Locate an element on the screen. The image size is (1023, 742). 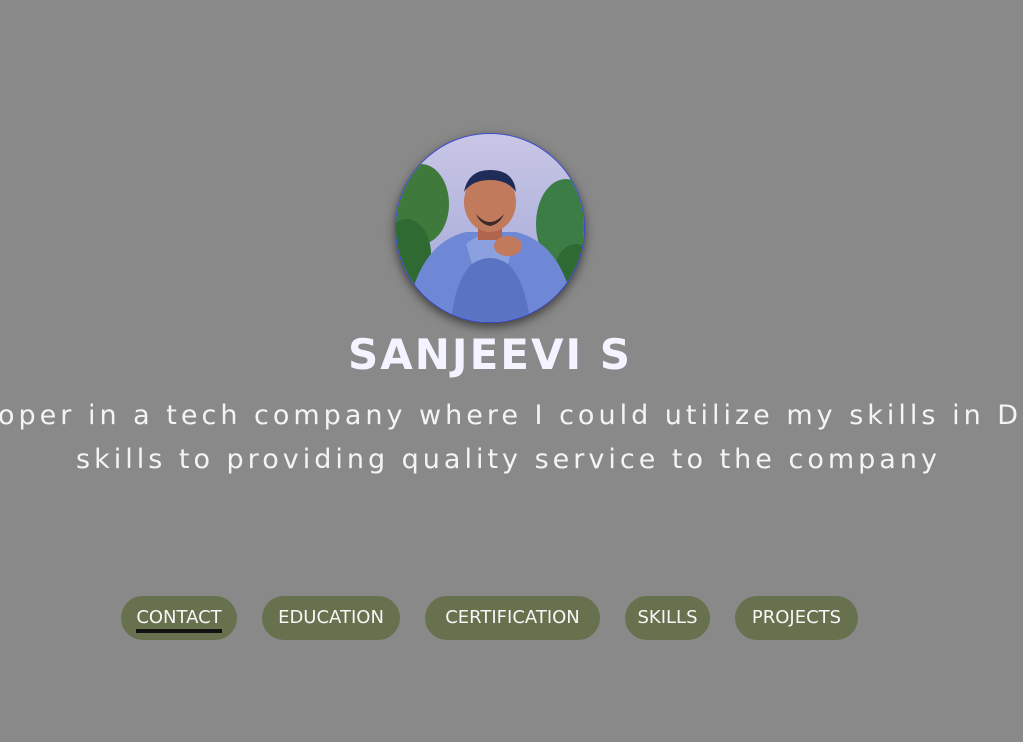
profile-photo-icon is located at coordinates (490, 228).